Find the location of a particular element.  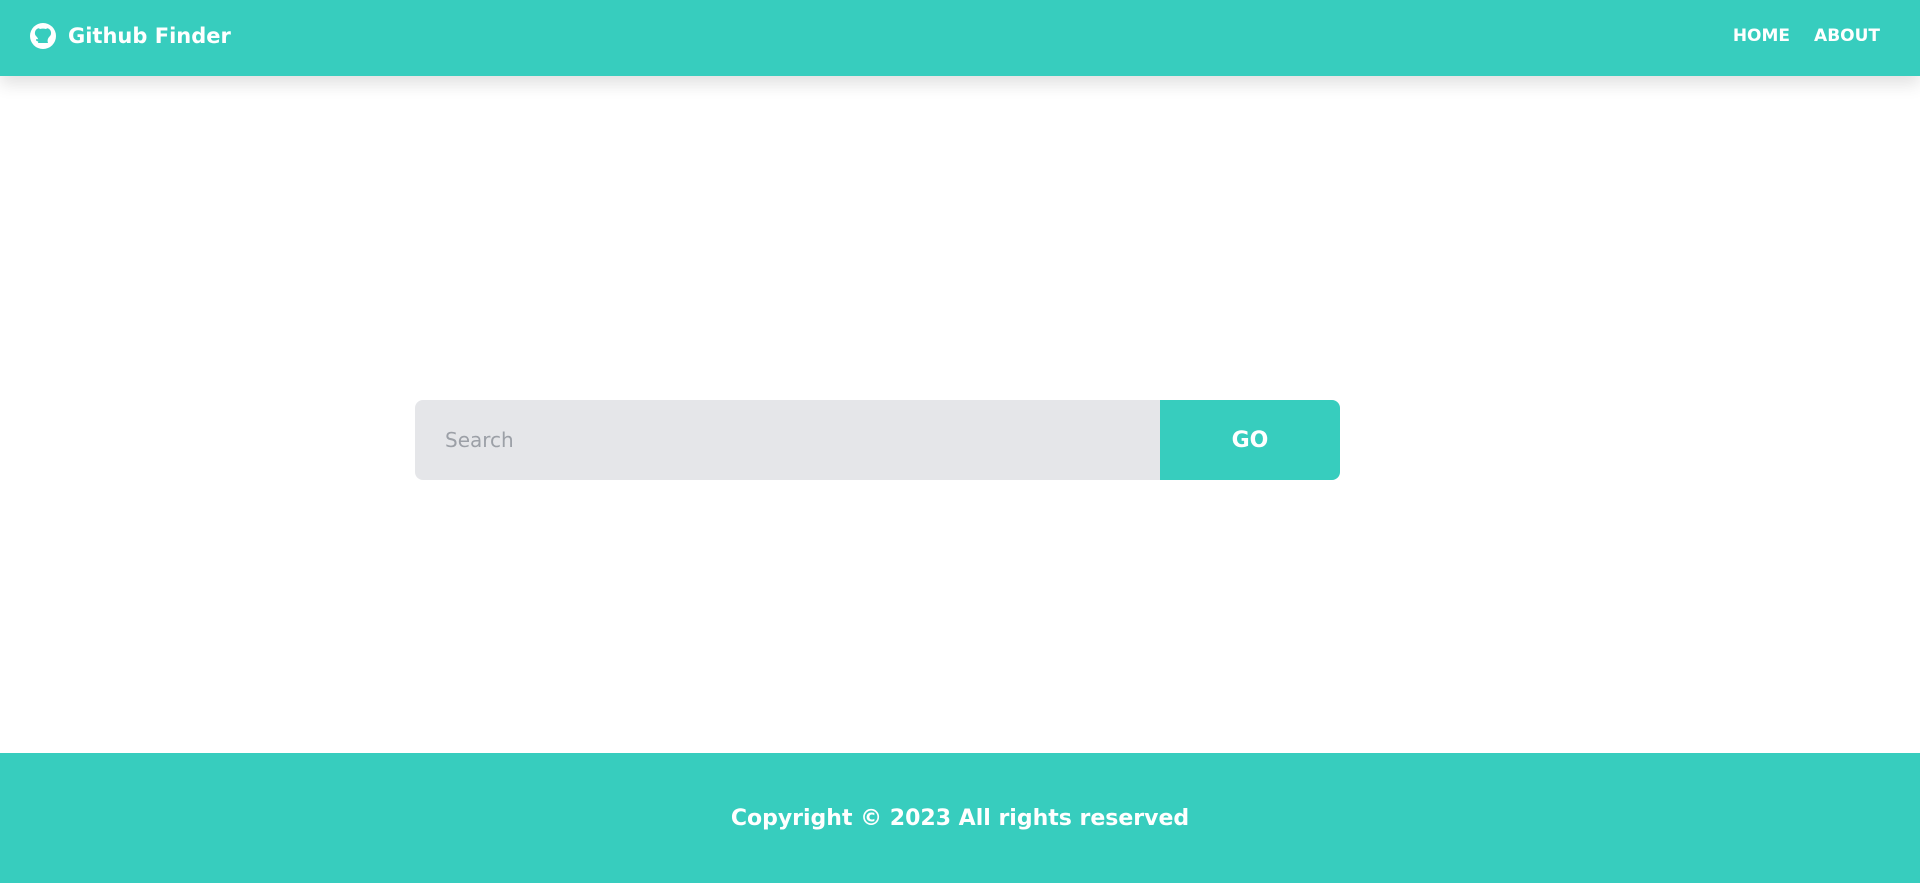

page-footer: Copyright © 2023 All rights reserved is located at coordinates (960, 818).